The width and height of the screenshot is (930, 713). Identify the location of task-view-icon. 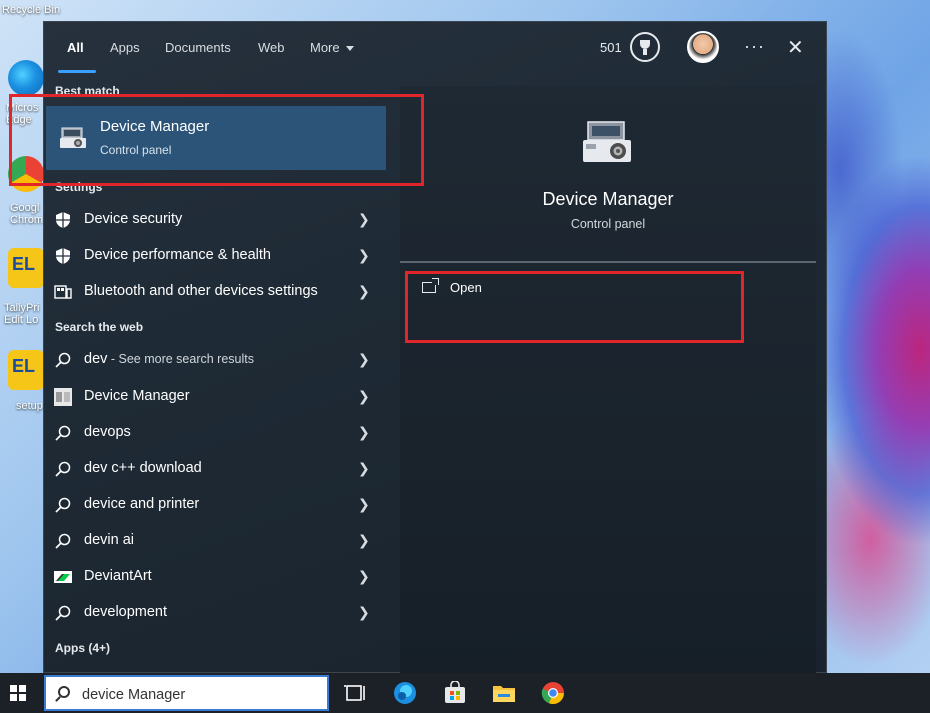
(356, 693).